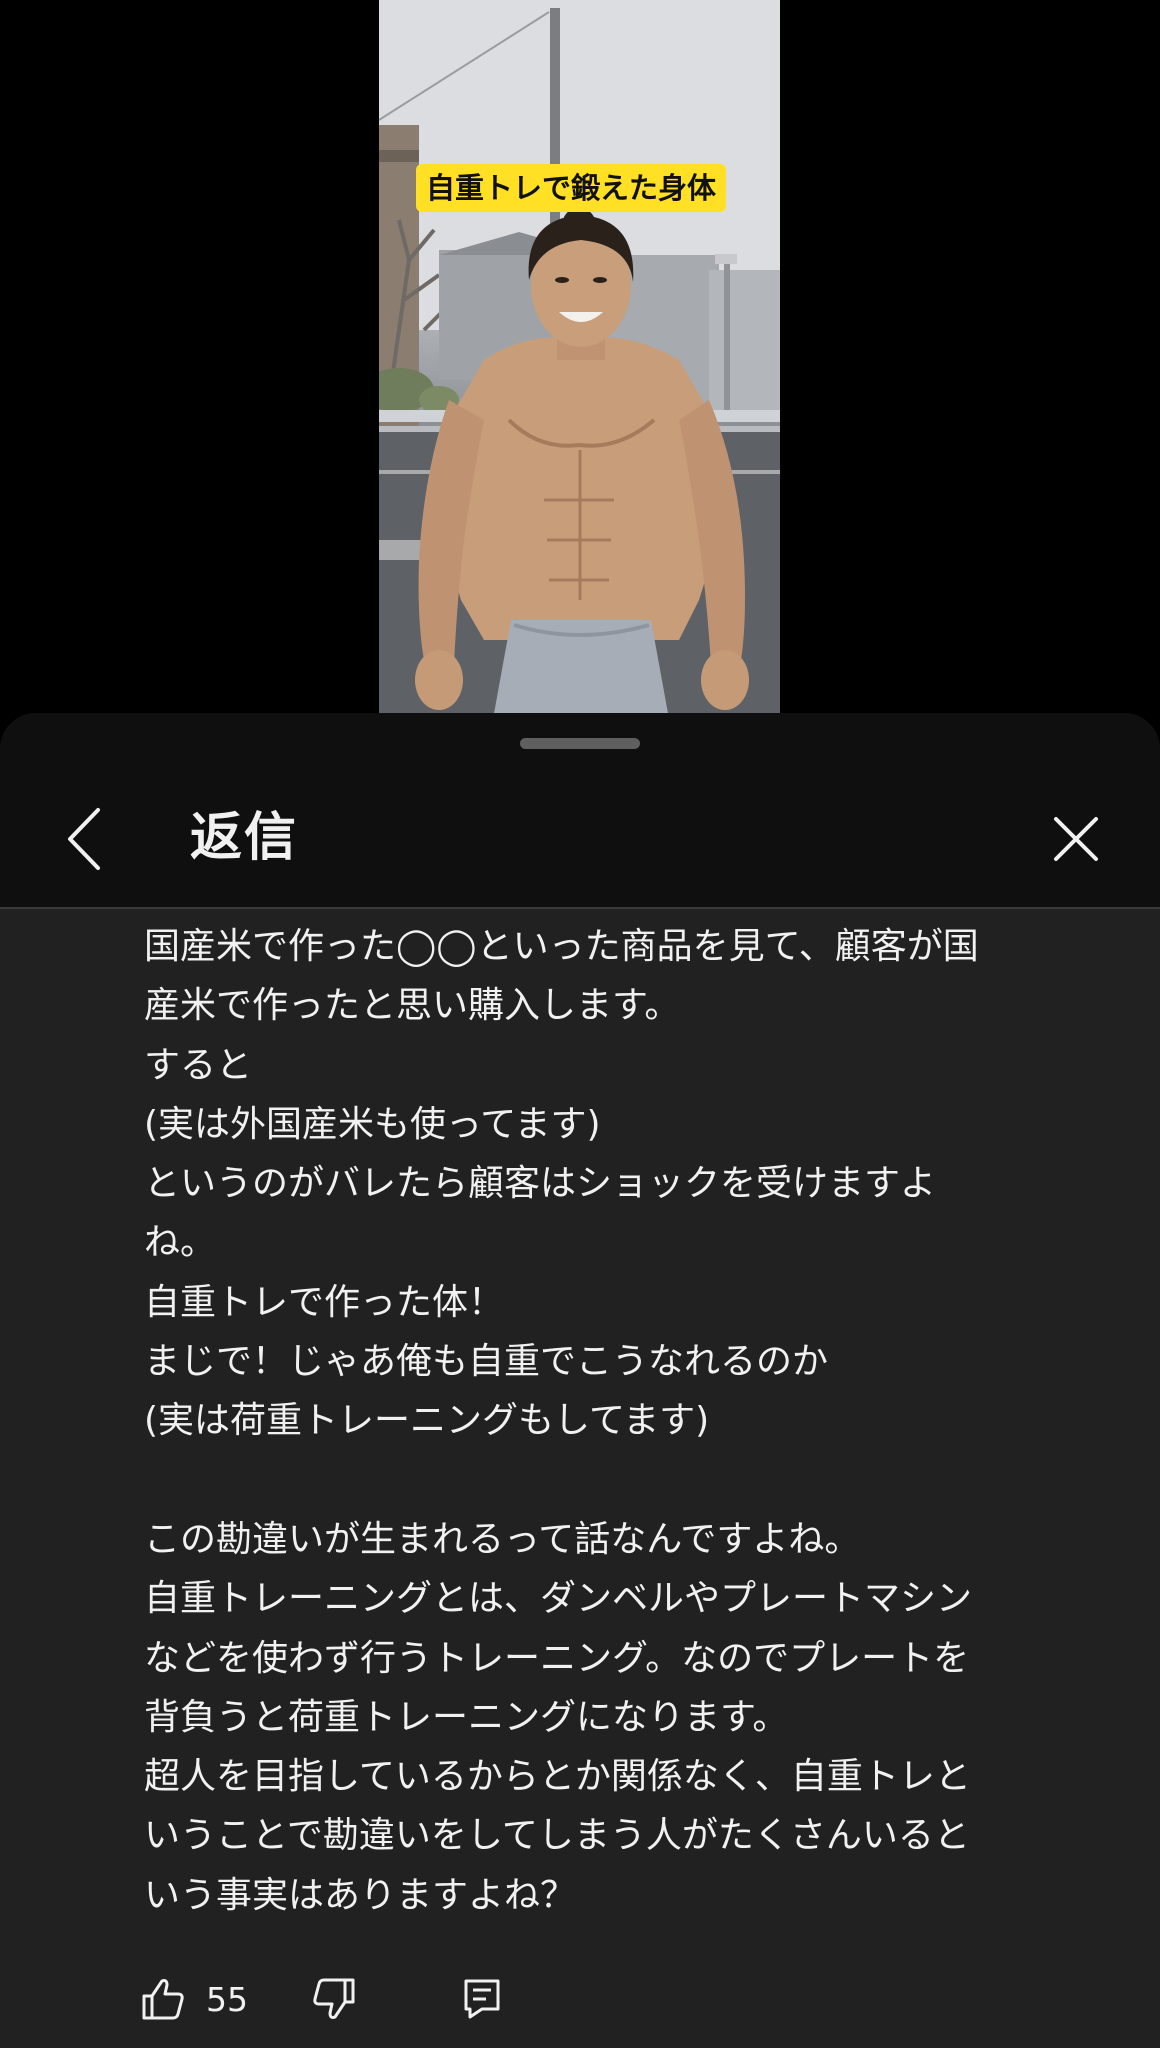  I want to click on comment-line: ね。, so click(180, 1243).